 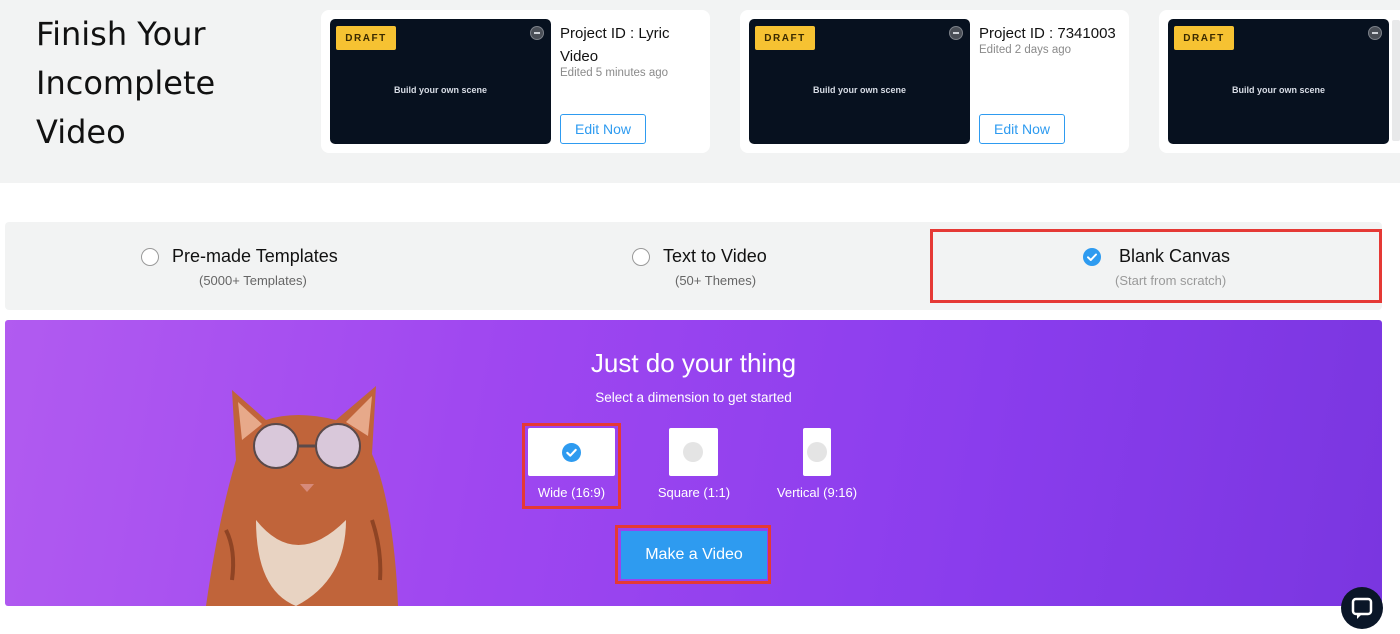 I want to click on mode-sublabel: (50+ Themes), so click(x=716, y=280).